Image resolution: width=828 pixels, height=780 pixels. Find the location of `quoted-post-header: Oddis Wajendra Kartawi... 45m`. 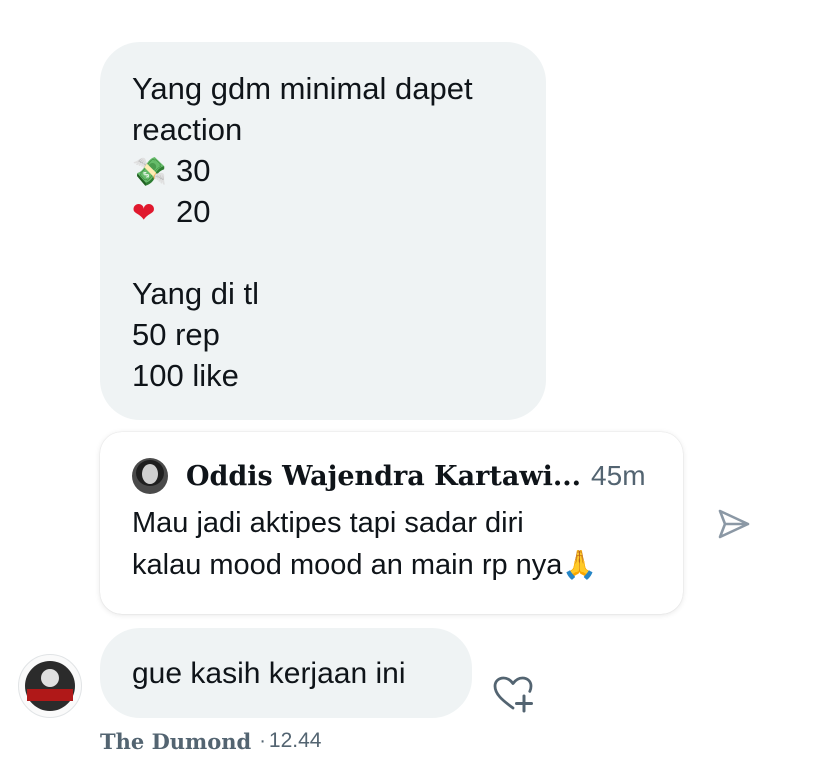

quoted-post-header: Oddis Wajendra Kartawi... 45m is located at coordinates (392, 476).